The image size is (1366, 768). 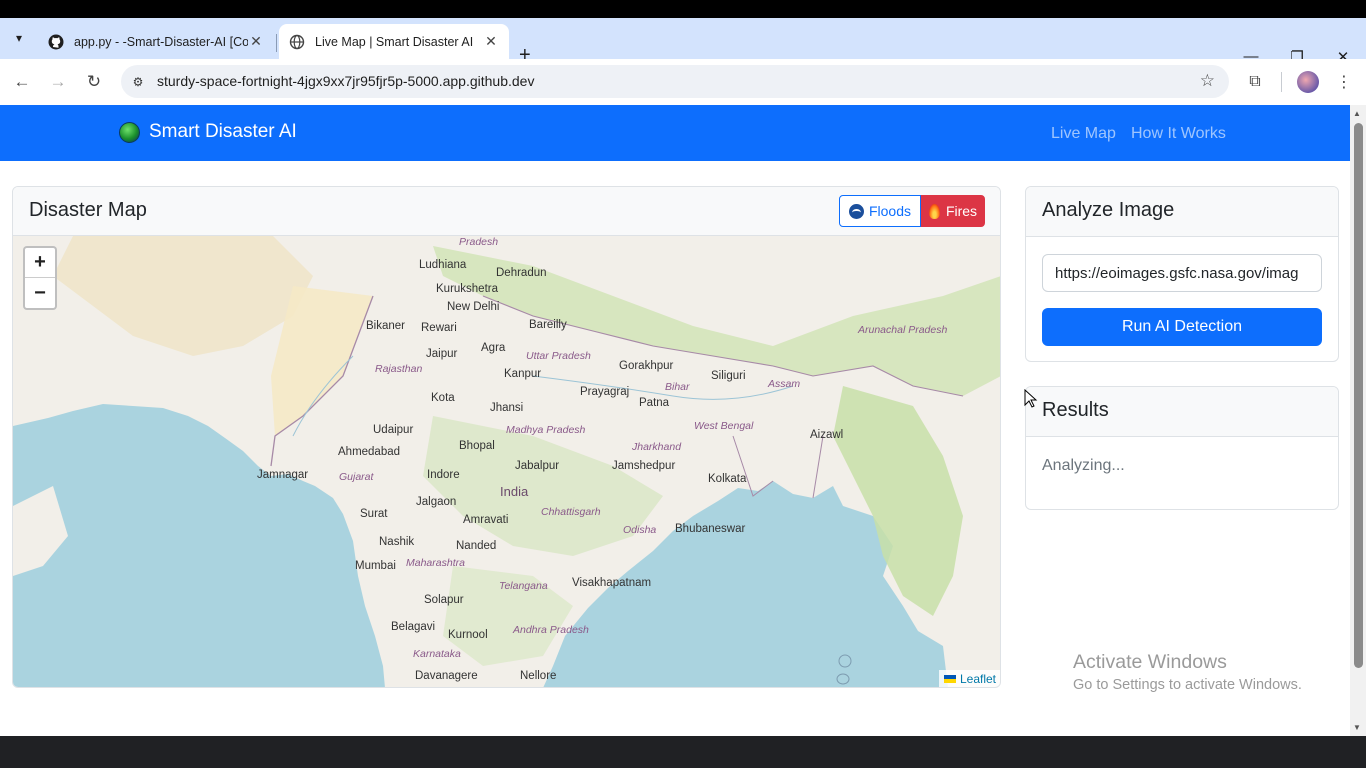 What do you see at coordinates (493, 348) in the screenshot?
I see `map-label: Agra` at bounding box center [493, 348].